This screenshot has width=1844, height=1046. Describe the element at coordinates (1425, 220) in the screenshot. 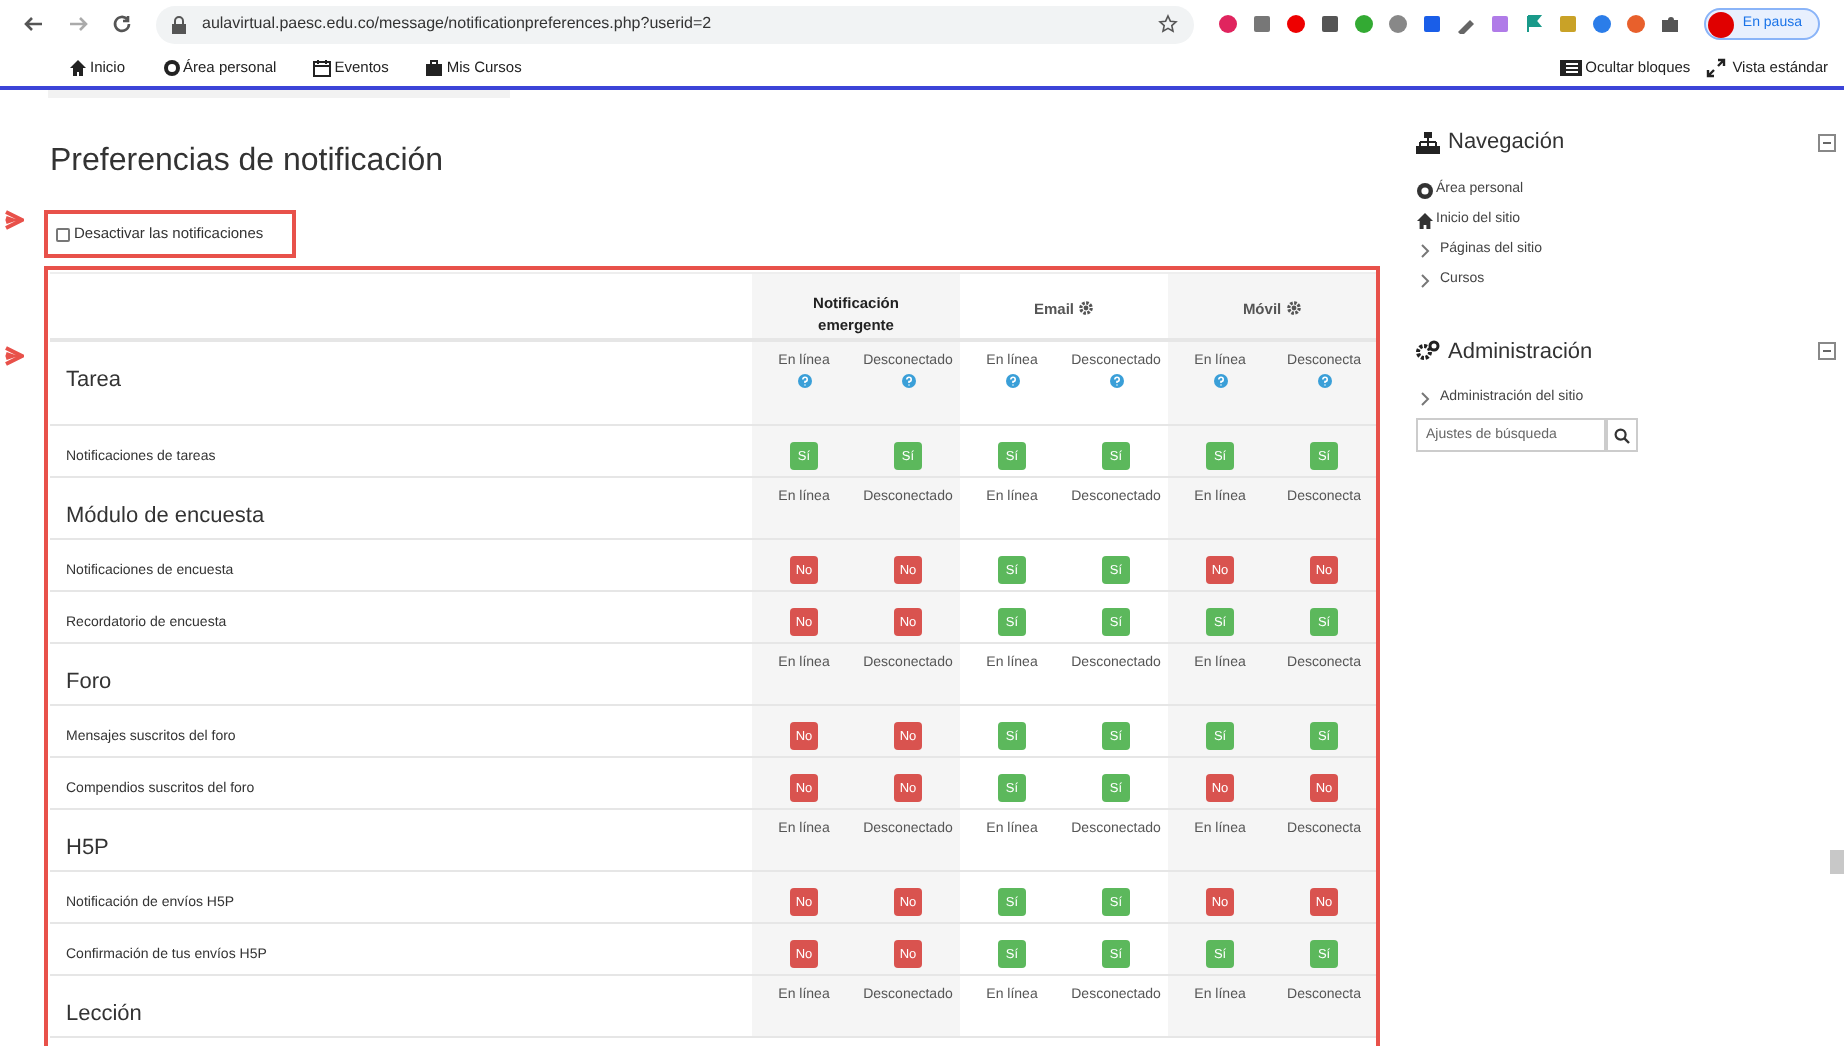

I see `home-icon` at that location.